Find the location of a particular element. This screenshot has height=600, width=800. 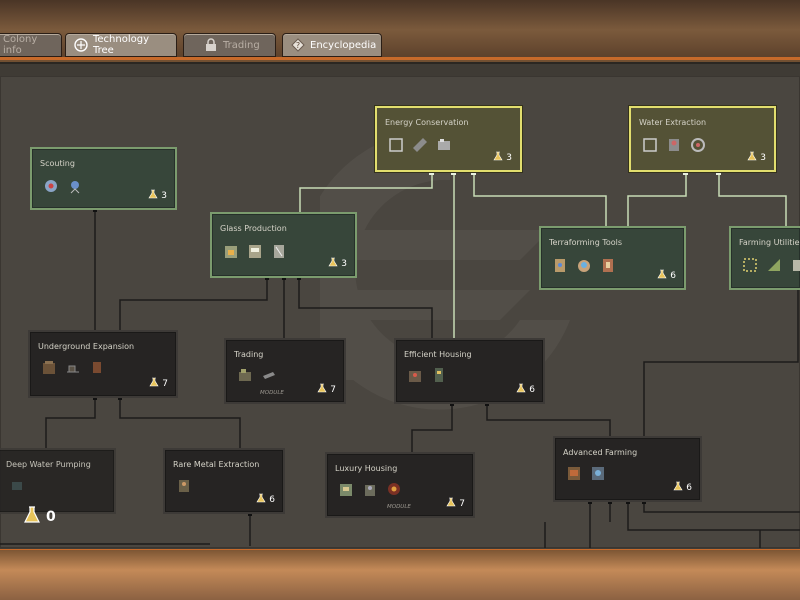

panel-icon is located at coordinates (420, 145).